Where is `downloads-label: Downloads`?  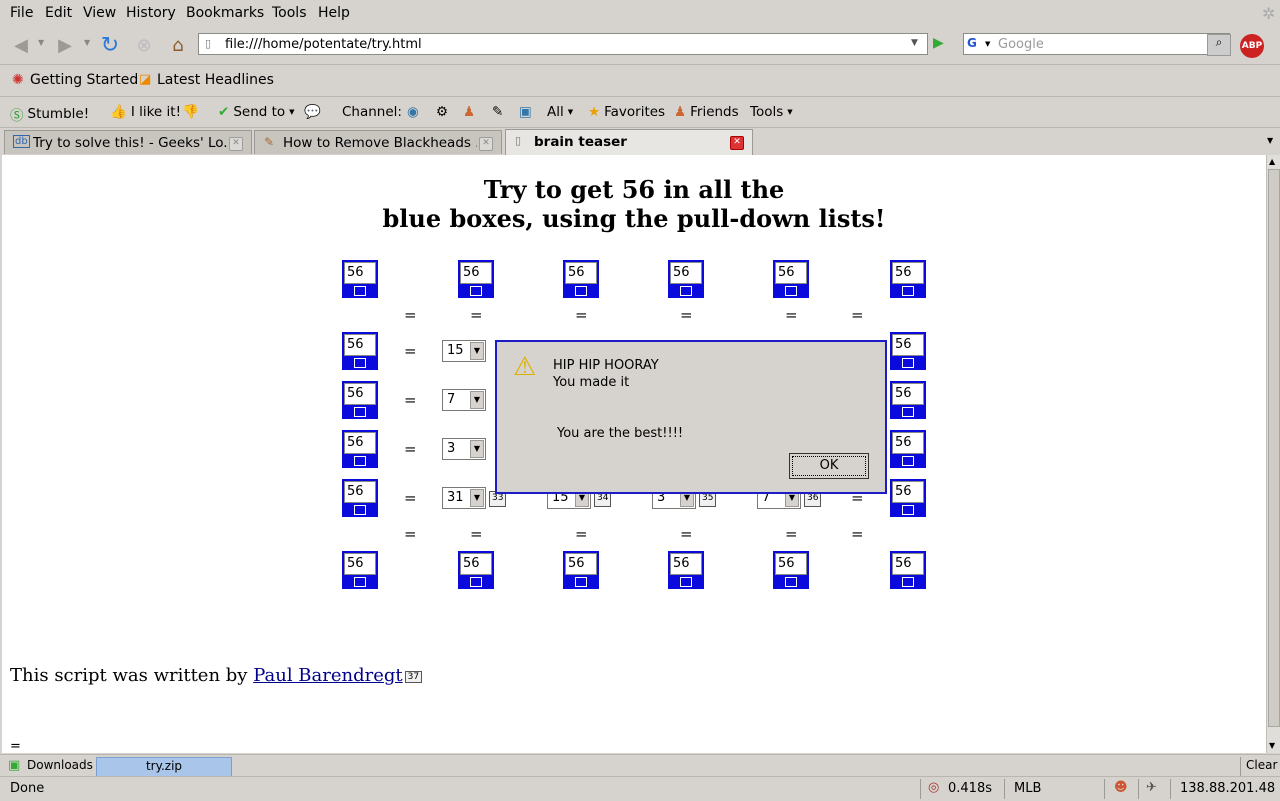
downloads-label: Downloads is located at coordinates (60, 765).